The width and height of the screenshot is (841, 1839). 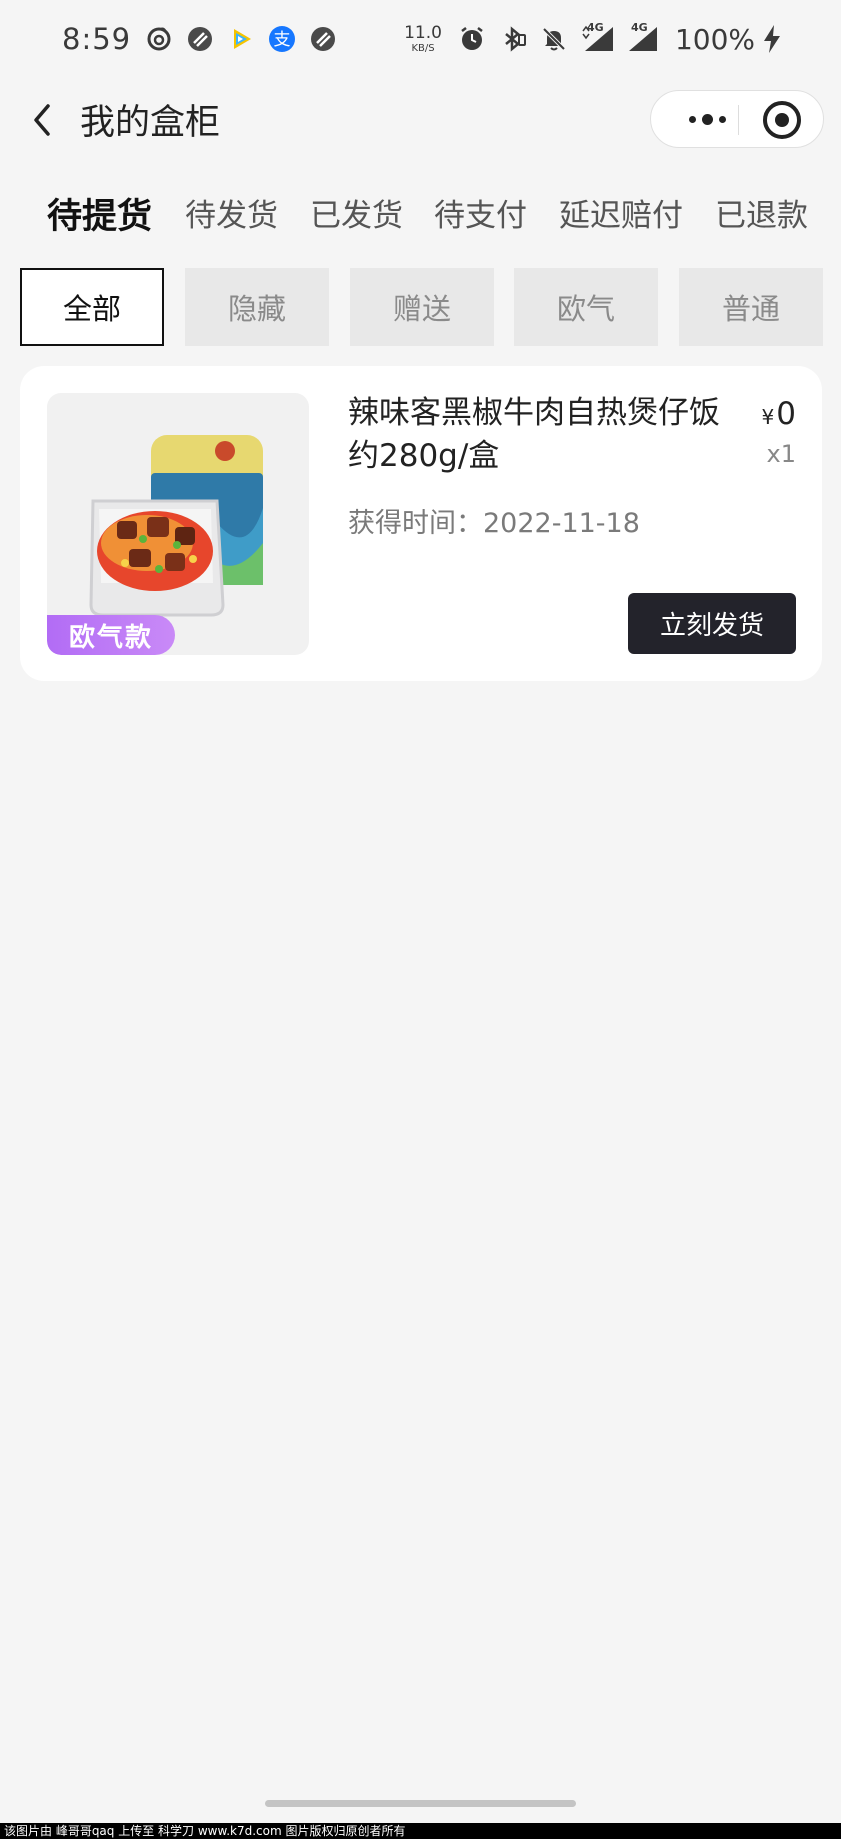 I want to click on chip-gift: 赠送, so click(x=422, y=307).